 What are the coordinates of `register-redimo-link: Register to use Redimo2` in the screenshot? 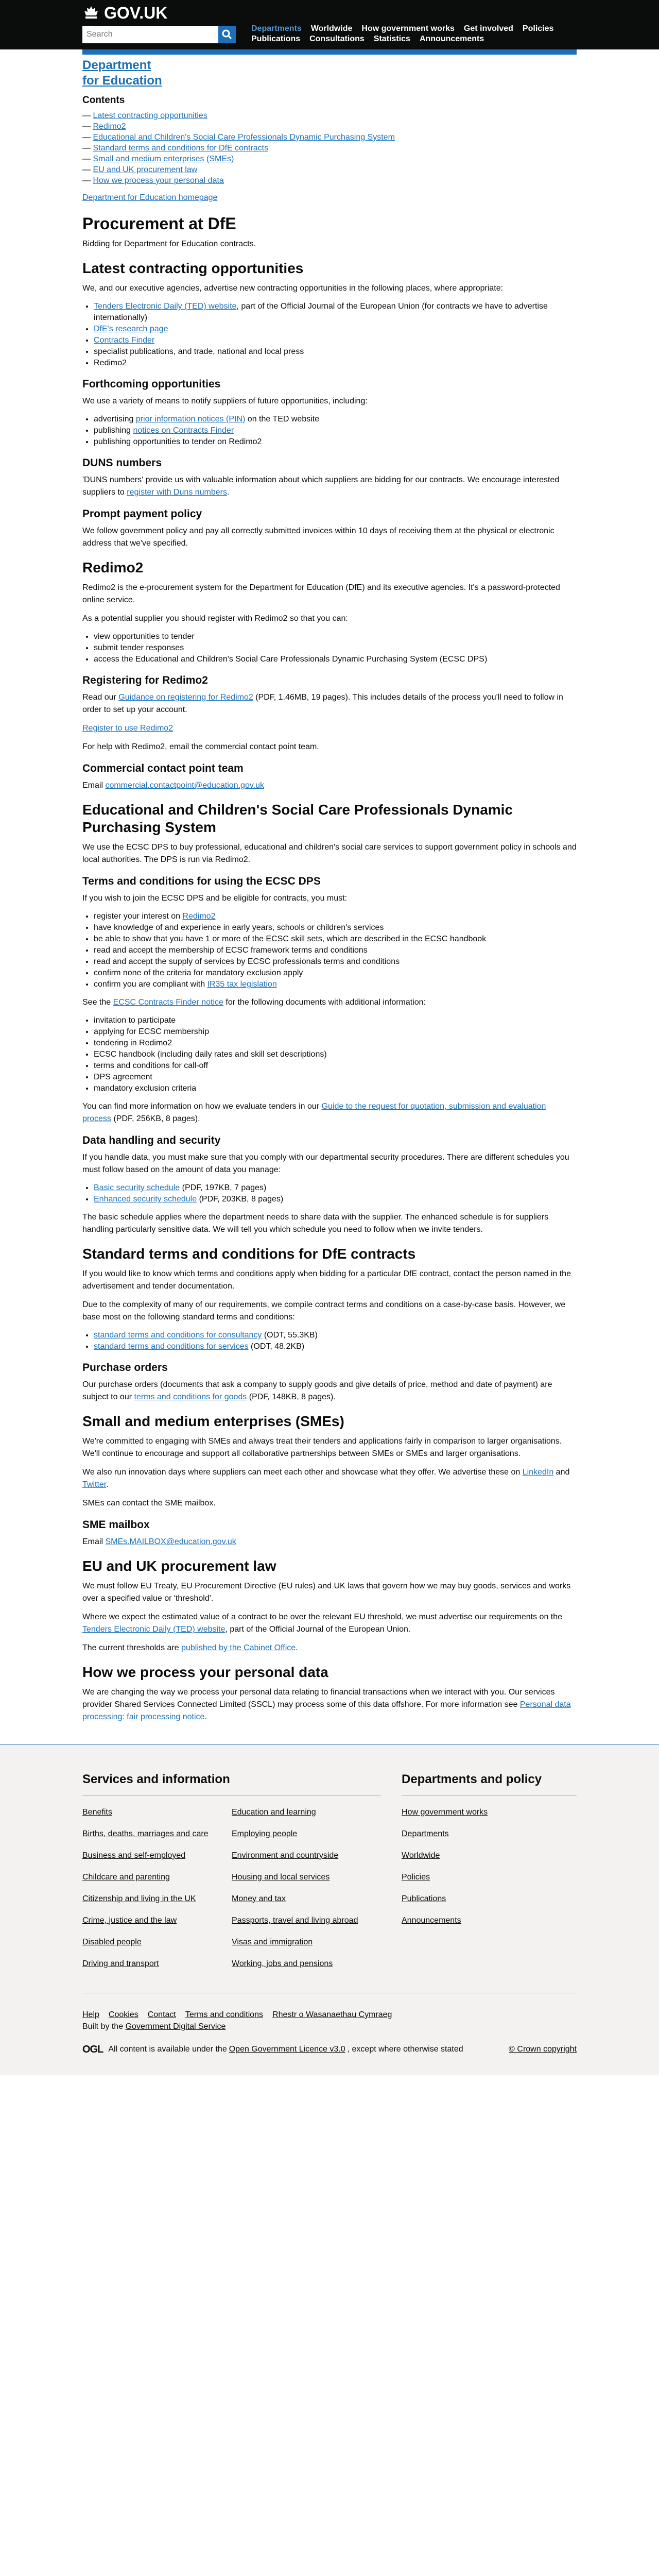 It's located at (128, 728).